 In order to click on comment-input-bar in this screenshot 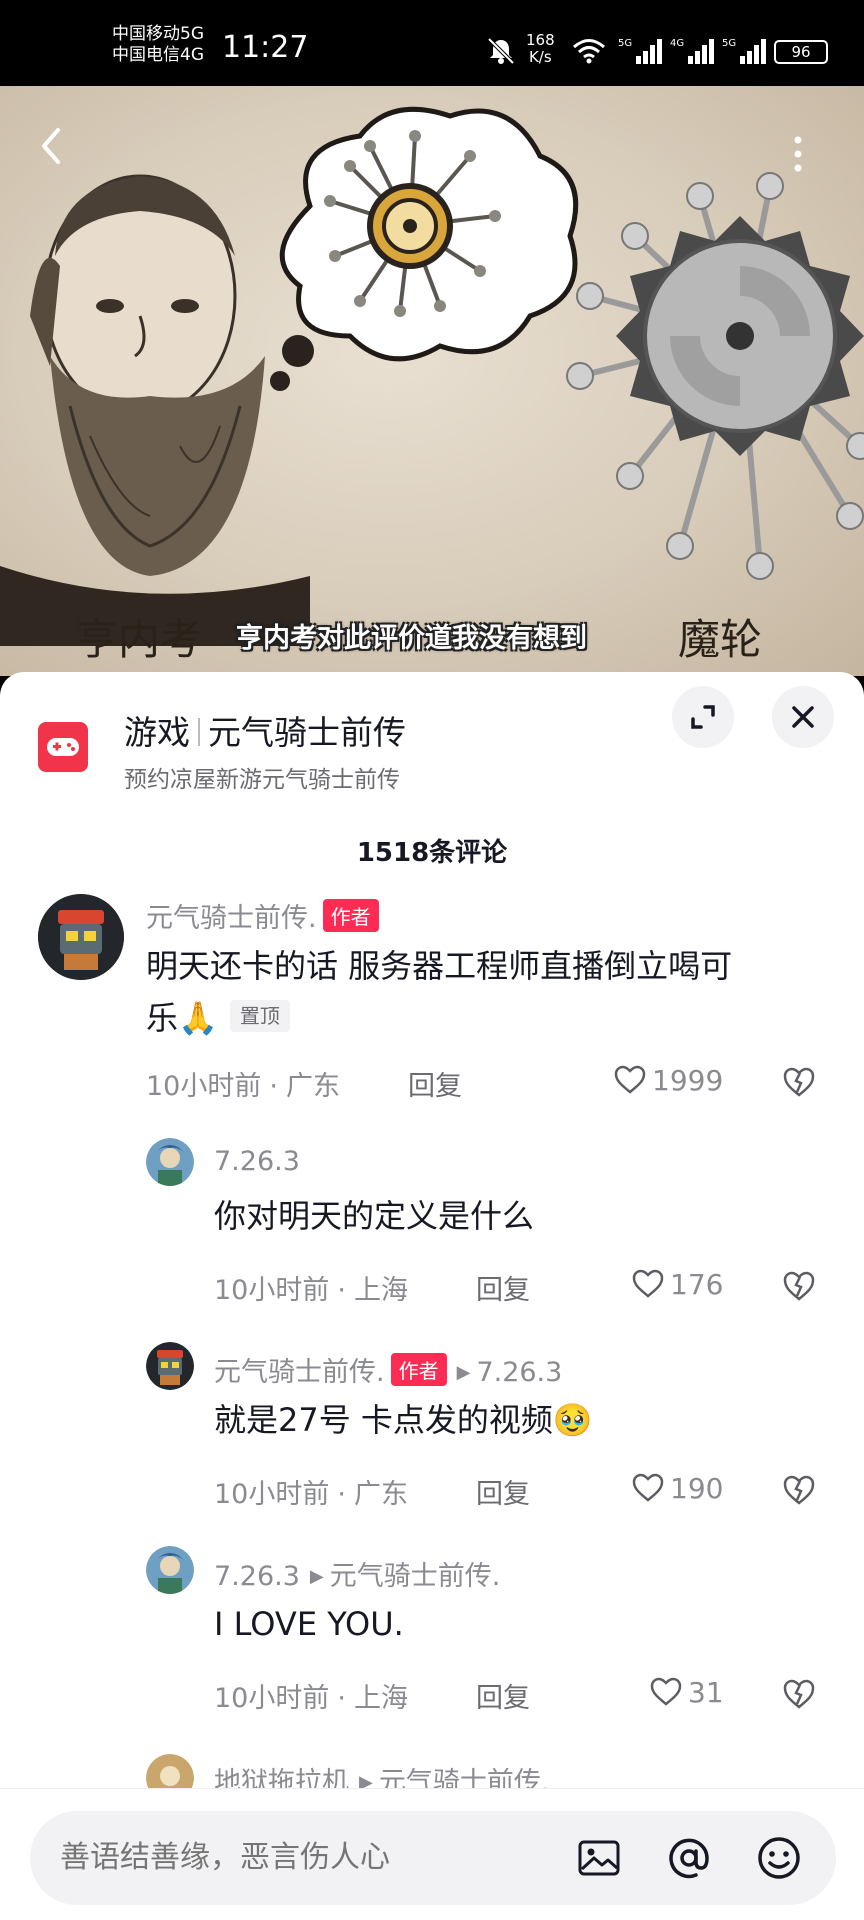, I will do `click(432, 1854)`.